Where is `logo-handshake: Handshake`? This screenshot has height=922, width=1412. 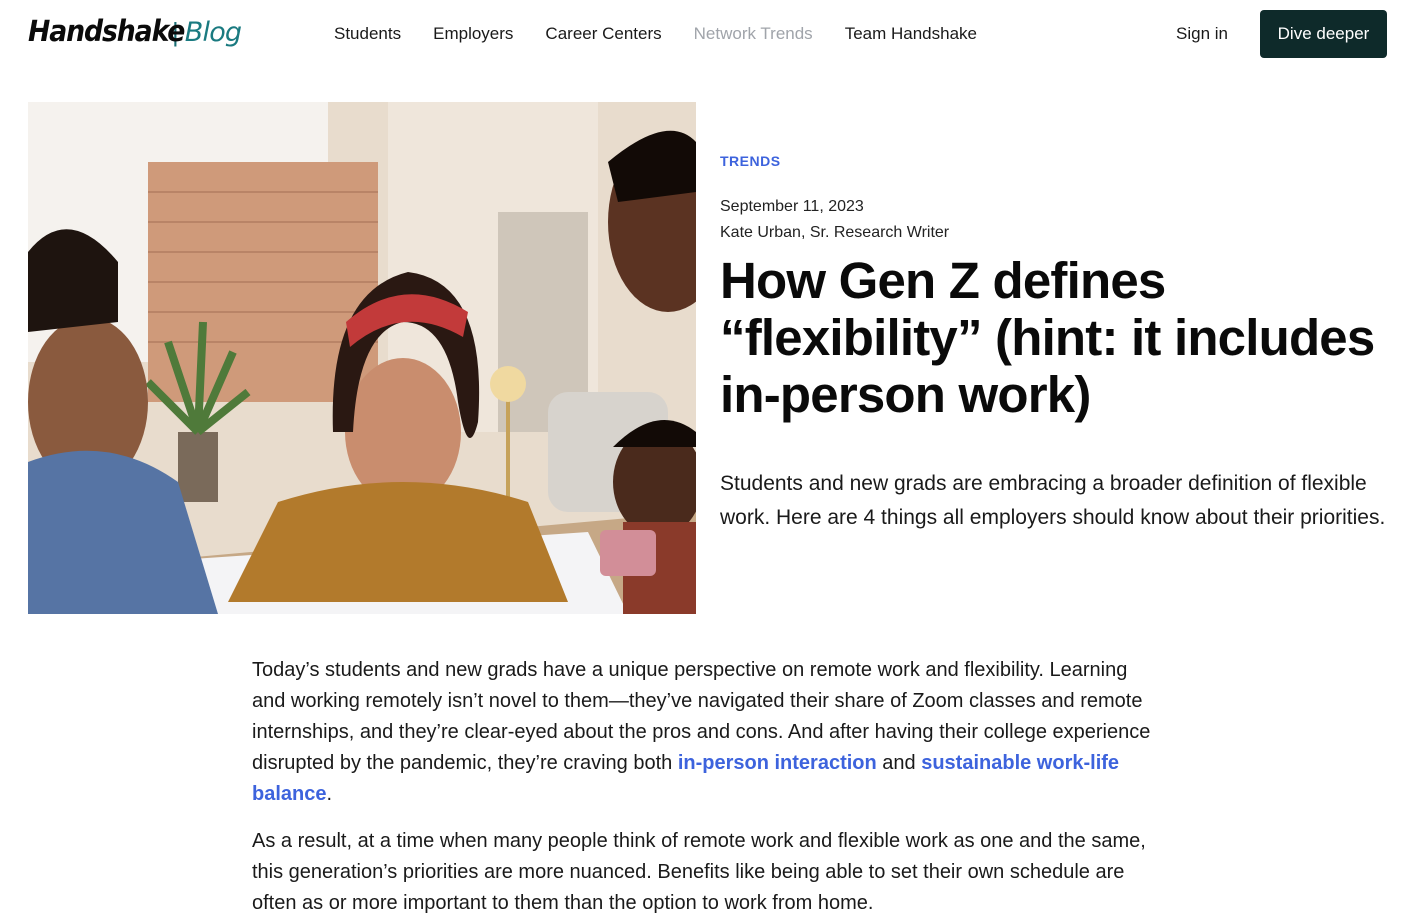 logo-handshake: Handshake is located at coordinates (106, 31).